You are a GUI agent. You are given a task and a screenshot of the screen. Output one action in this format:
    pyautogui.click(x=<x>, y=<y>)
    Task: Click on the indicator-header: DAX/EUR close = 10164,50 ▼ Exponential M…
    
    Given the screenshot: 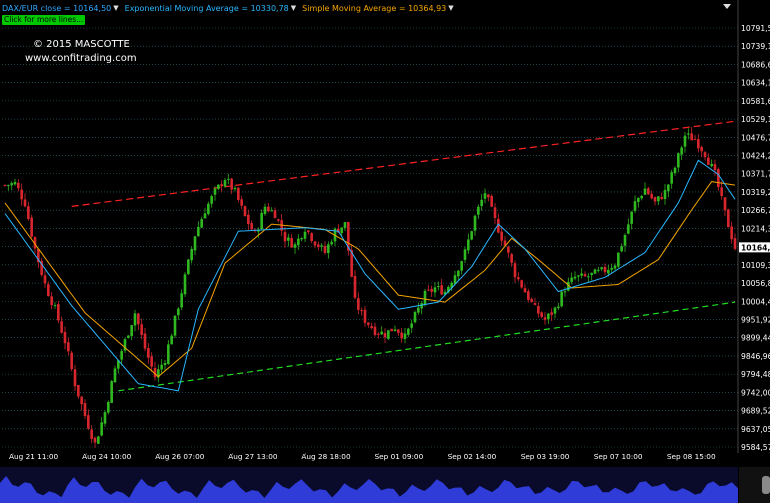 What is the action you would take?
    pyautogui.click(x=228, y=8)
    